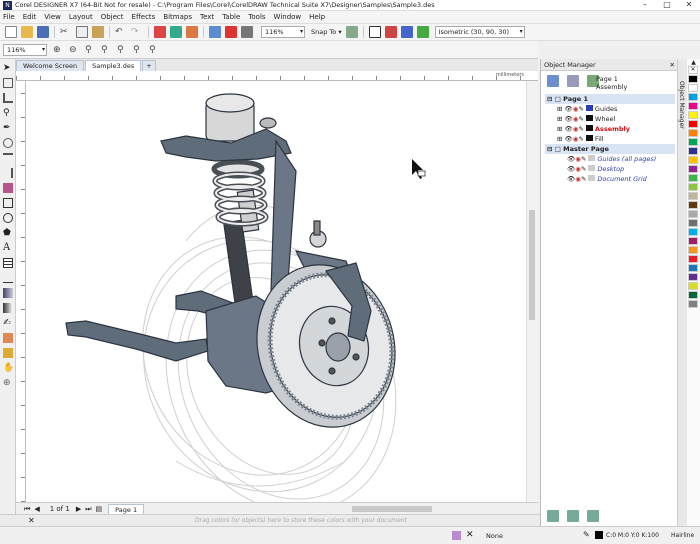 This screenshot has height=544, width=700. Describe the element at coordinates (52, 17) in the screenshot. I see `menu-view: View` at that location.